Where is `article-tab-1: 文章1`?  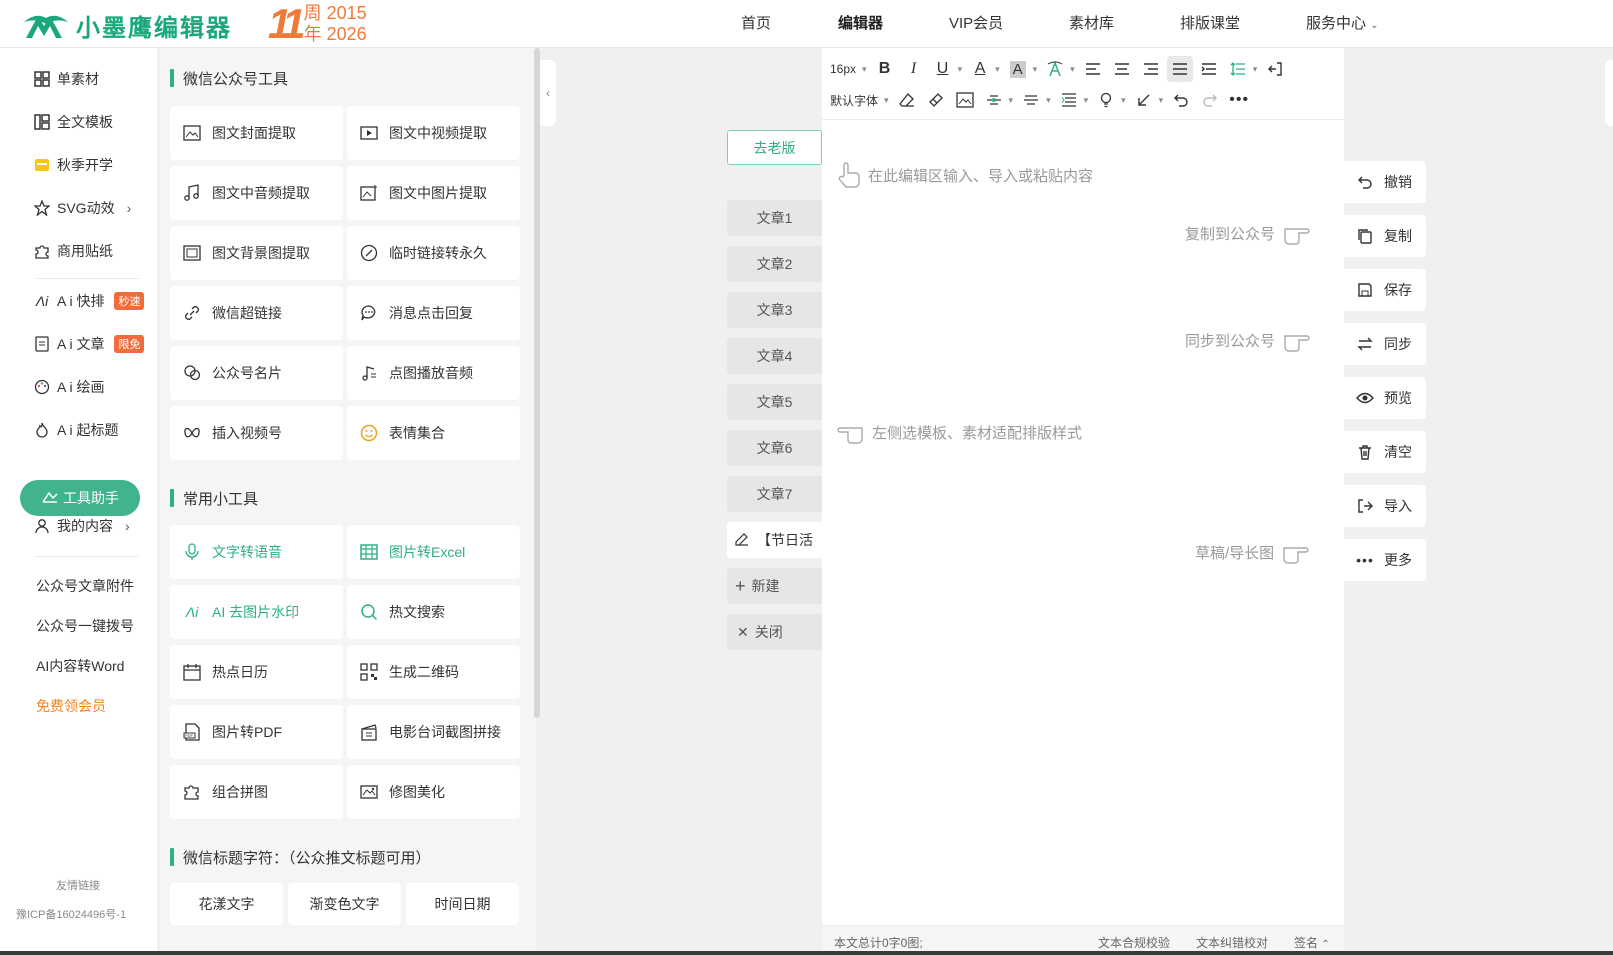
article-tab-1: 文章1 is located at coordinates (774, 218).